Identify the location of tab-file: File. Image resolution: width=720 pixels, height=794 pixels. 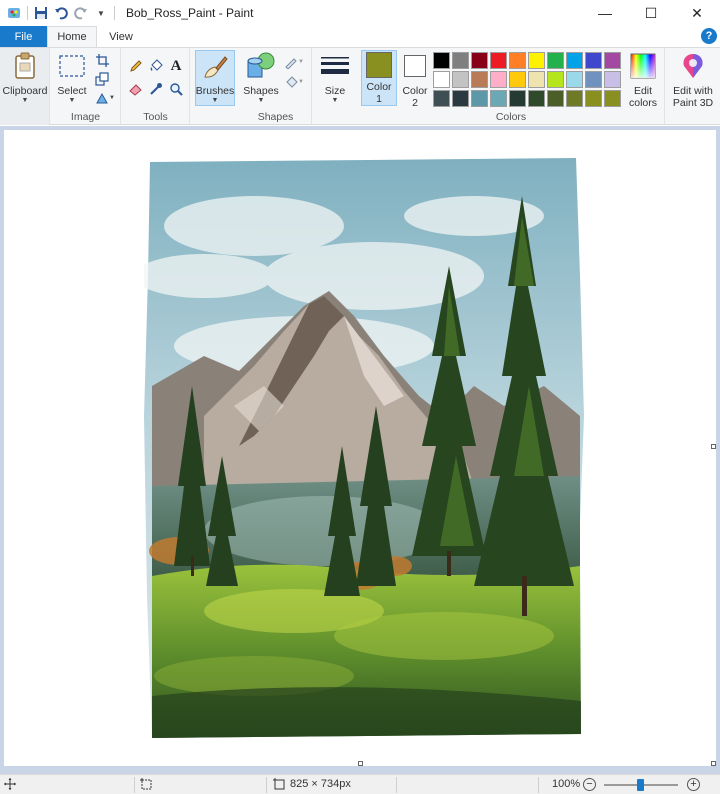
(23, 36).